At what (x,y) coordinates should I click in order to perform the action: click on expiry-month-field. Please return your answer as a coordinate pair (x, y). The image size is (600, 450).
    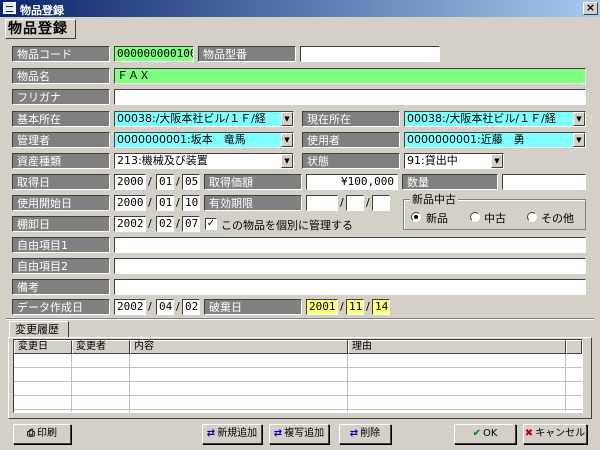
    Looking at the image, I should click on (355, 203).